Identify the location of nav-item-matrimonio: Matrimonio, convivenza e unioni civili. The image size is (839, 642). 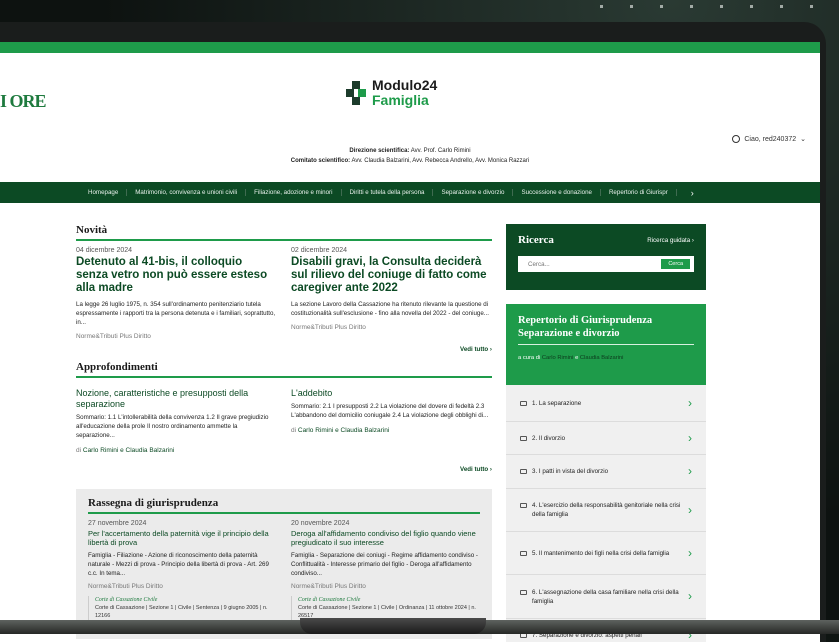
(187, 192).